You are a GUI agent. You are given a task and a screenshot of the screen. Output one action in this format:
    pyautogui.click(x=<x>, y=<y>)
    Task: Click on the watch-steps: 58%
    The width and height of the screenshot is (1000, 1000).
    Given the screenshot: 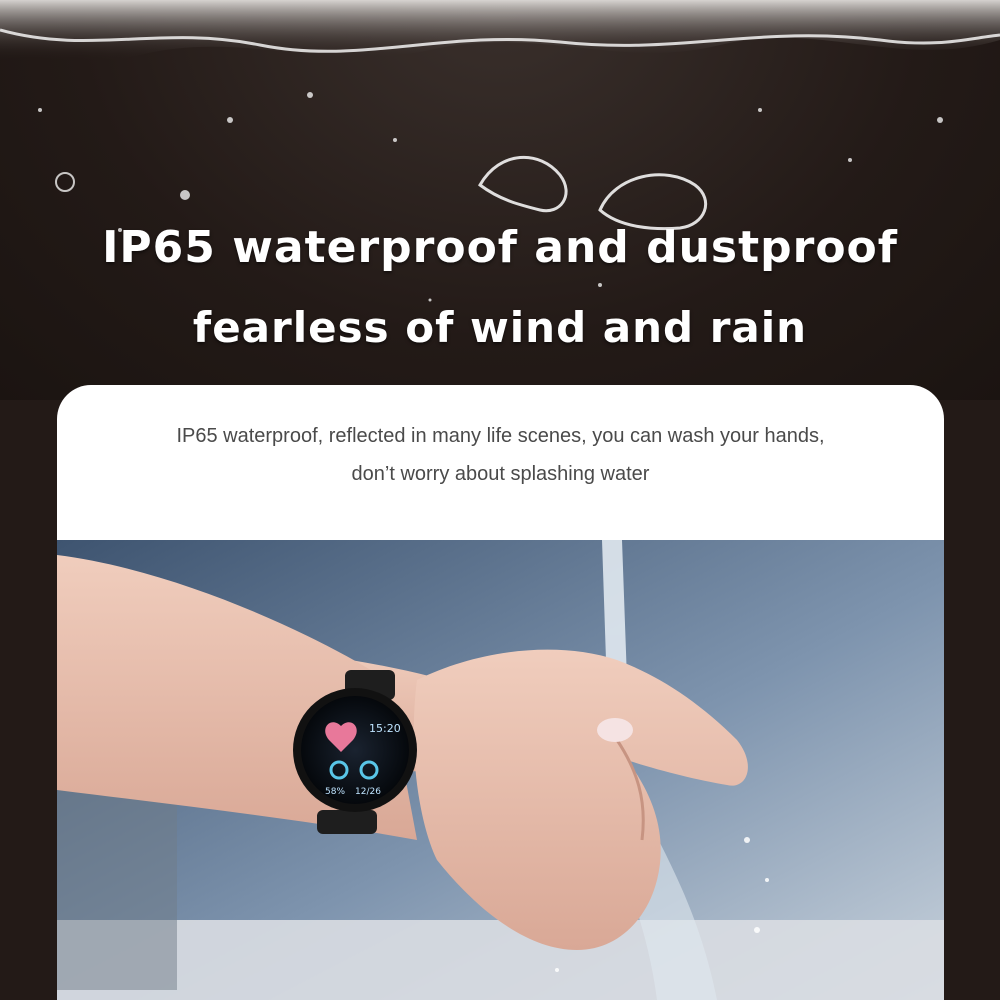 What is the action you would take?
    pyautogui.click(x=335, y=792)
    